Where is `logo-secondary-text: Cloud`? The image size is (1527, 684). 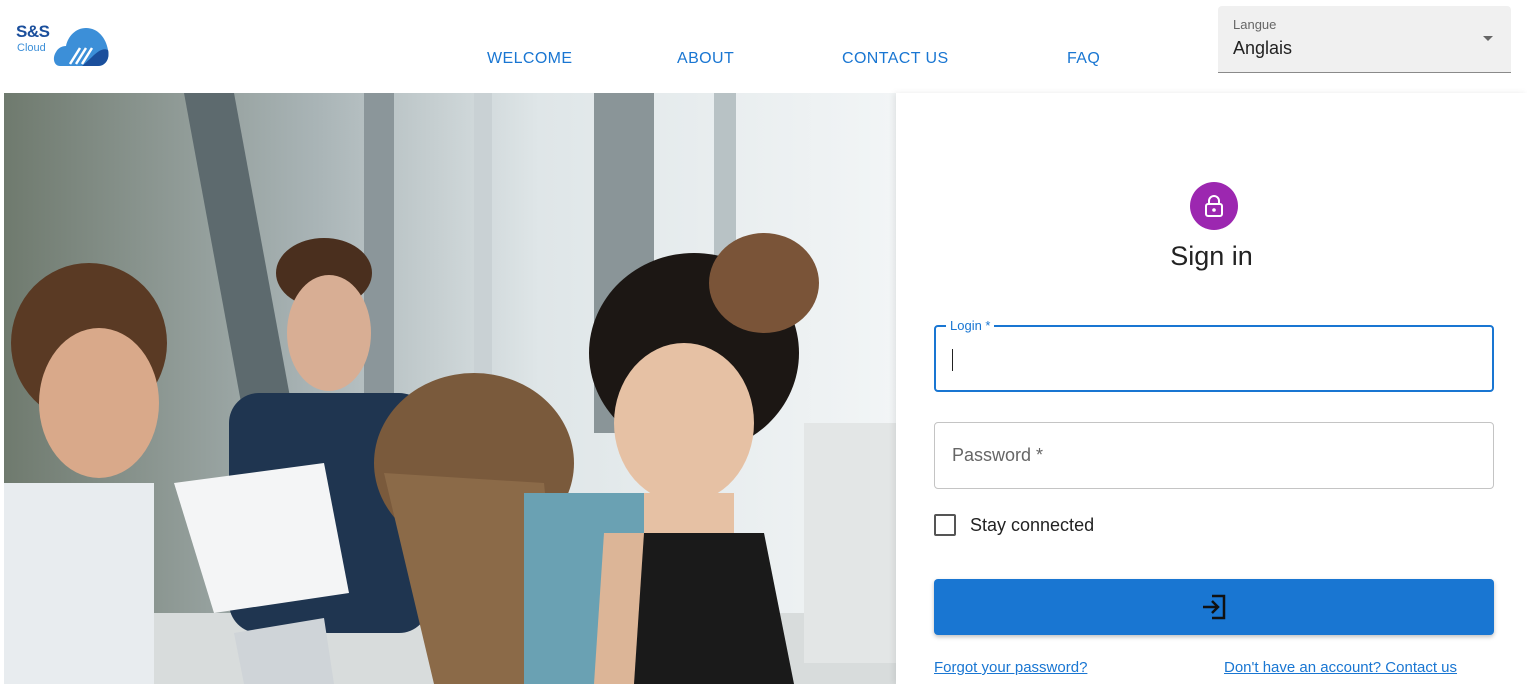 logo-secondary-text: Cloud is located at coordinates (31, 48).